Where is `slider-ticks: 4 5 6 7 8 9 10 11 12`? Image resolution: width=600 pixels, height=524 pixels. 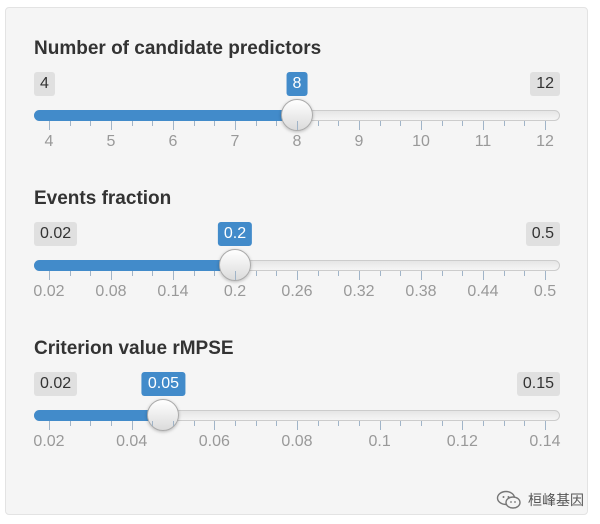 slider-ticks: 4 5 6 7 8 9 10 11 12 is located at coordinates (300, 141).